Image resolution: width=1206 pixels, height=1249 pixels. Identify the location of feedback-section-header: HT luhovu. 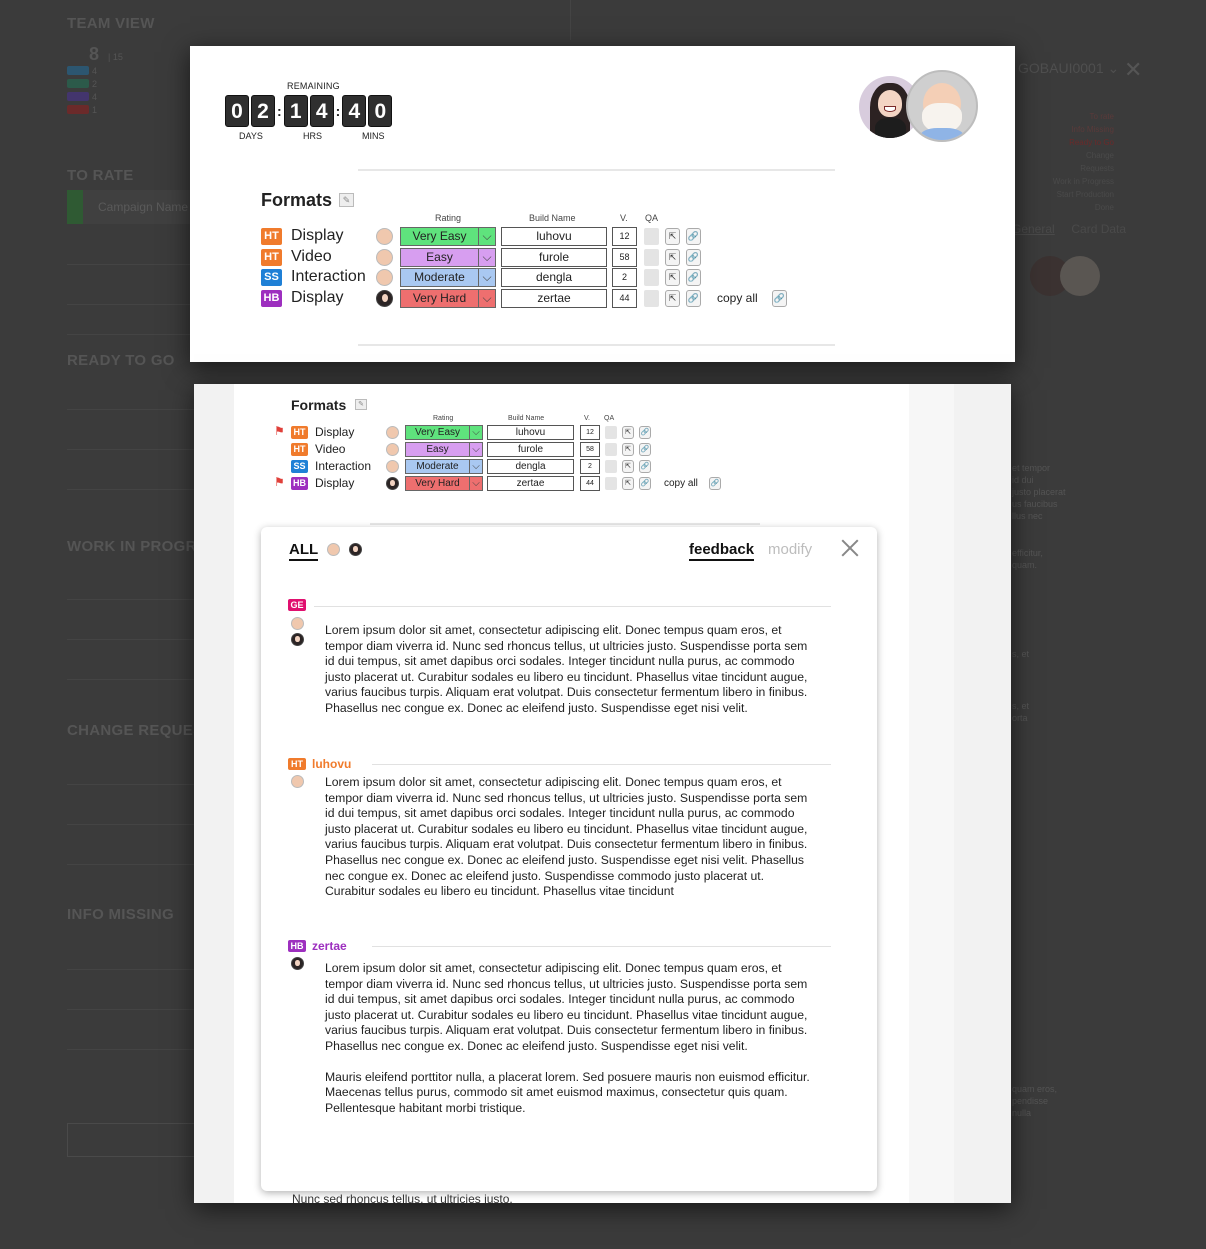
(319, 764).